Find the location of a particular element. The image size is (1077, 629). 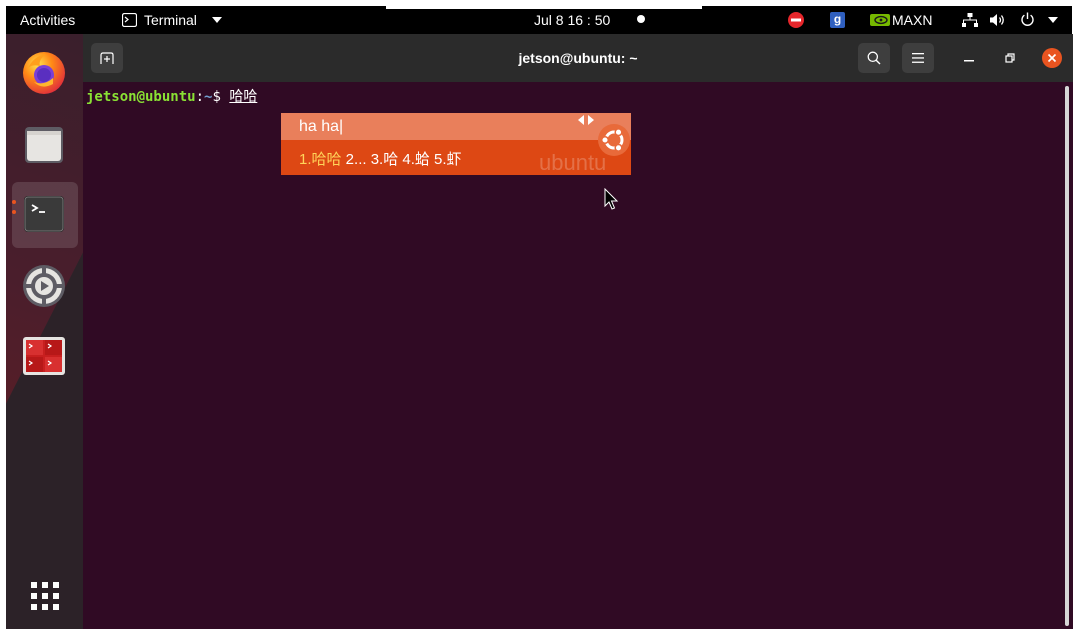

terminal-small-icon is located at coordinates (129, 20).